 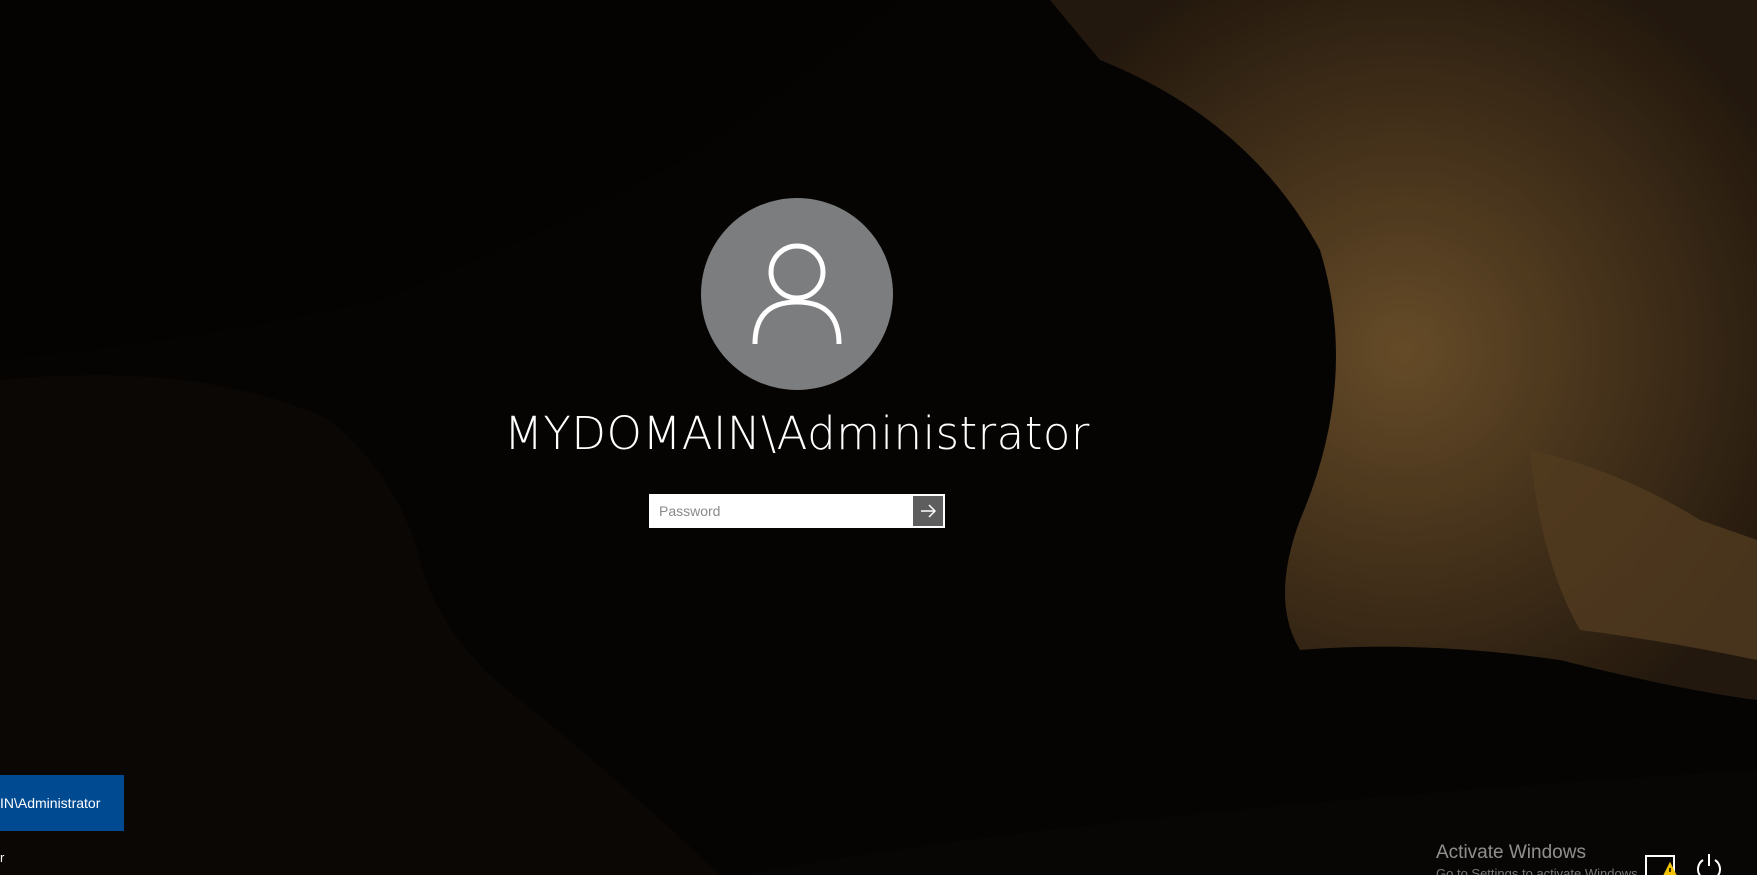 What do you see at coordinates (2, 857) in the screenshot?
I see `other-user-label: r` at bounding box center [2, 857].